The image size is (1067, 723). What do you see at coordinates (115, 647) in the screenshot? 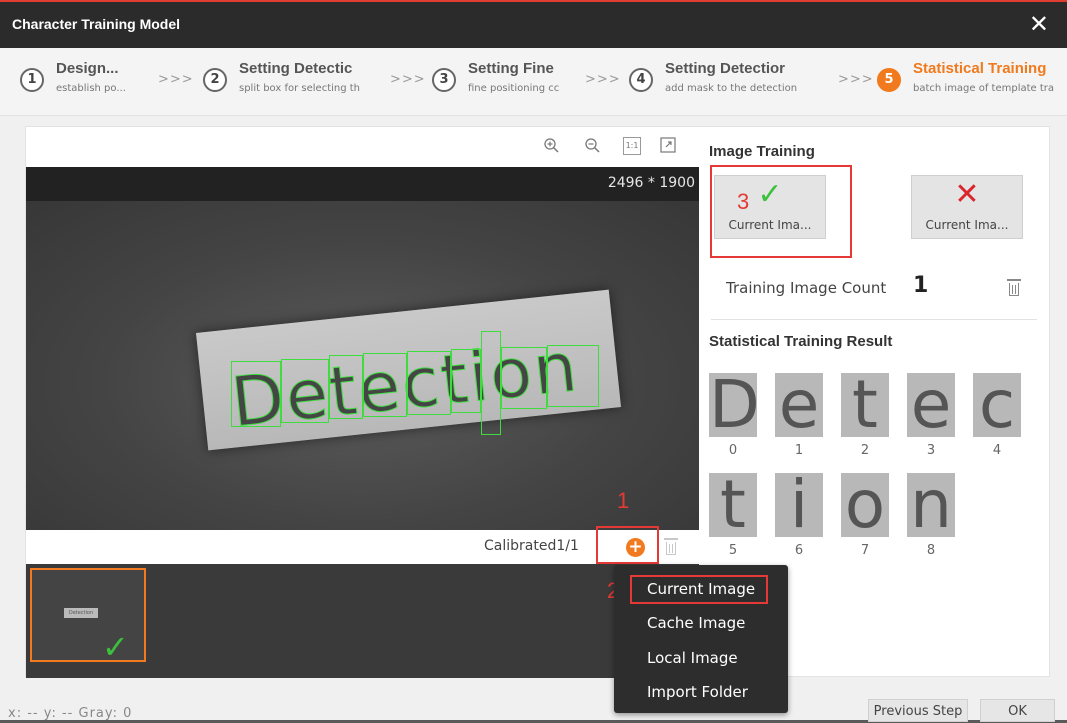
I see `check-icon: ✓` at bounding box center [115, 647].